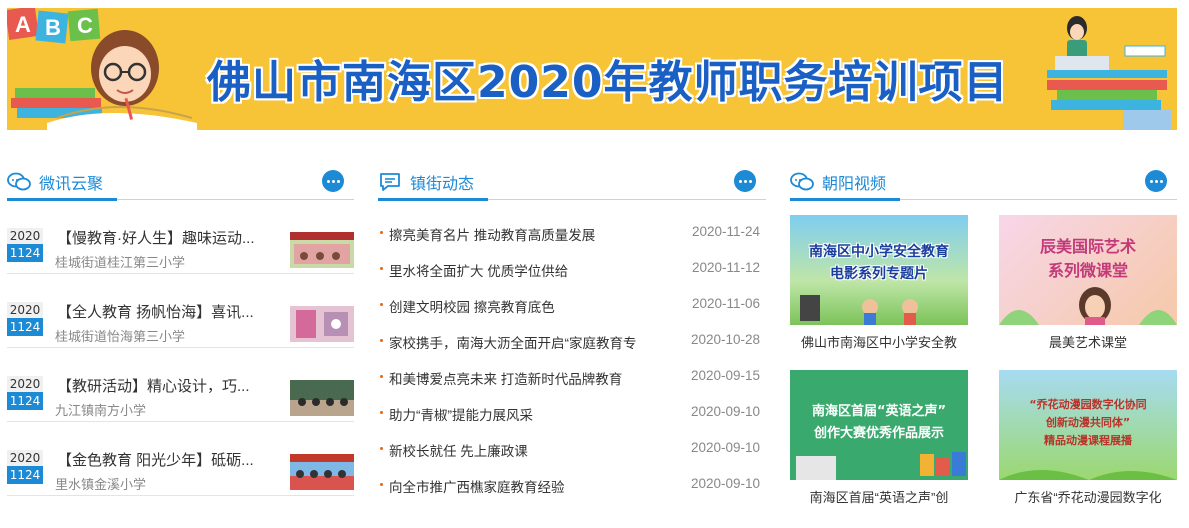 This screenshot has width=1189, height=528. I want to click on list-item-date: 2020-11-06, so click(725, 303).